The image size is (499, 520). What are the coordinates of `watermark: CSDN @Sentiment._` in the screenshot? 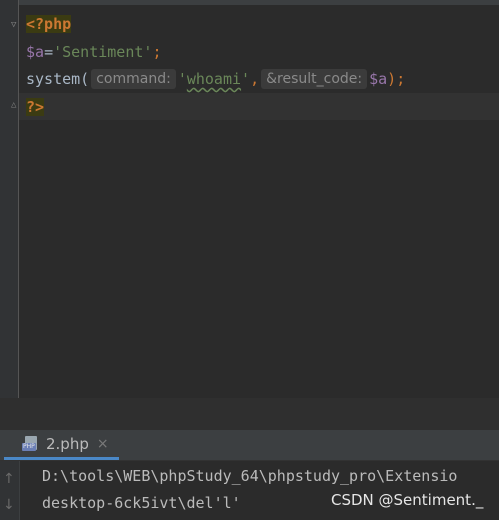 It's located at (407, 500).